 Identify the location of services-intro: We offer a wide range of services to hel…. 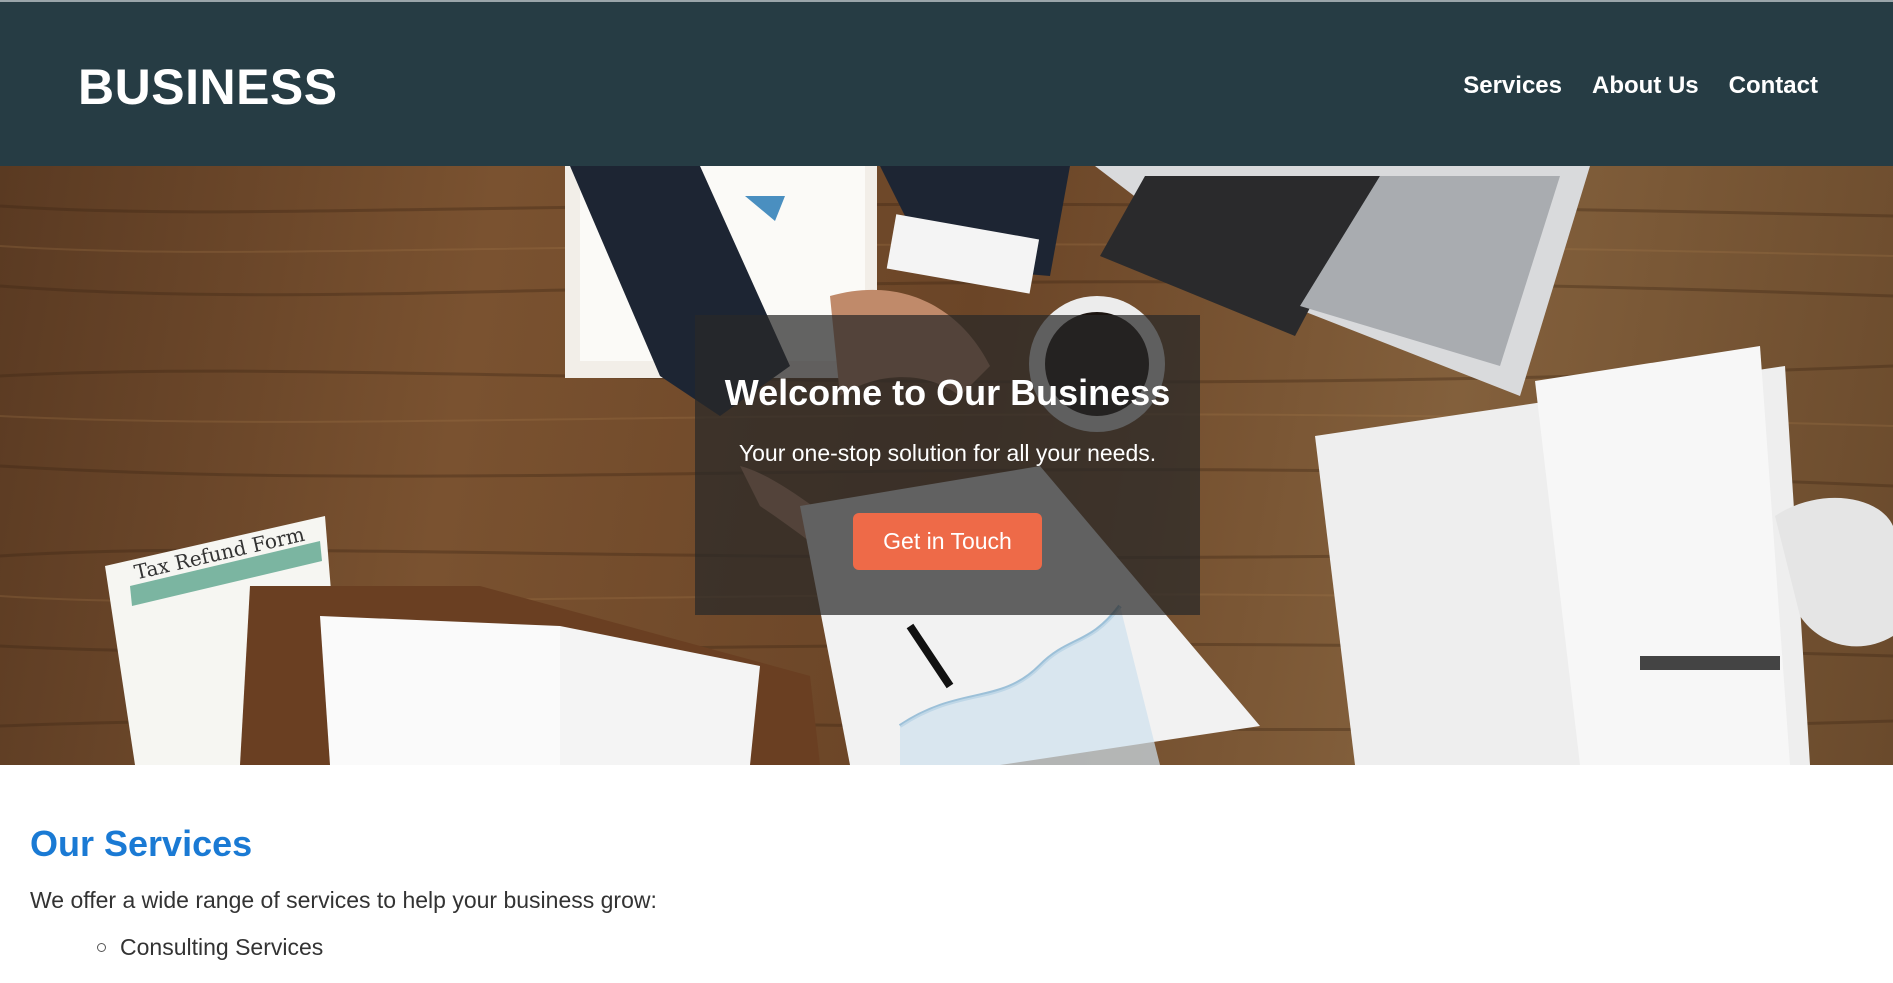
(343, 900).